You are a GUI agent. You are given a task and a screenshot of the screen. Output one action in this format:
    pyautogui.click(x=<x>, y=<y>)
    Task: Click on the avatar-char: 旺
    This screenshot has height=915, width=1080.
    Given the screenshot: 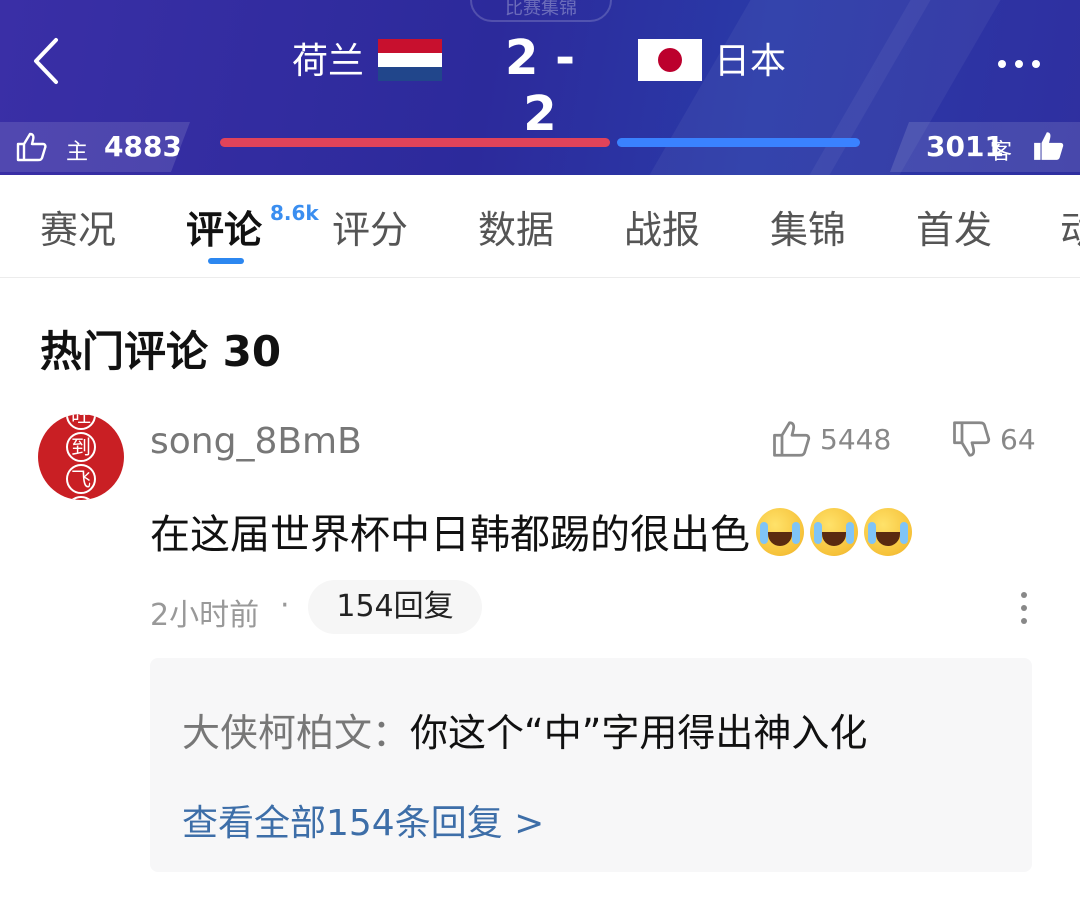 What is the action you would take?
    pyautogui.click(x=81, y=422)
    